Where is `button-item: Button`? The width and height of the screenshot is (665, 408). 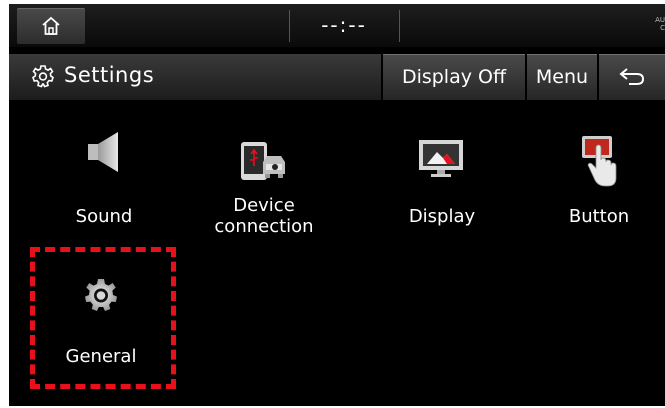
button-item: Button is located at coordinates (599, 185).